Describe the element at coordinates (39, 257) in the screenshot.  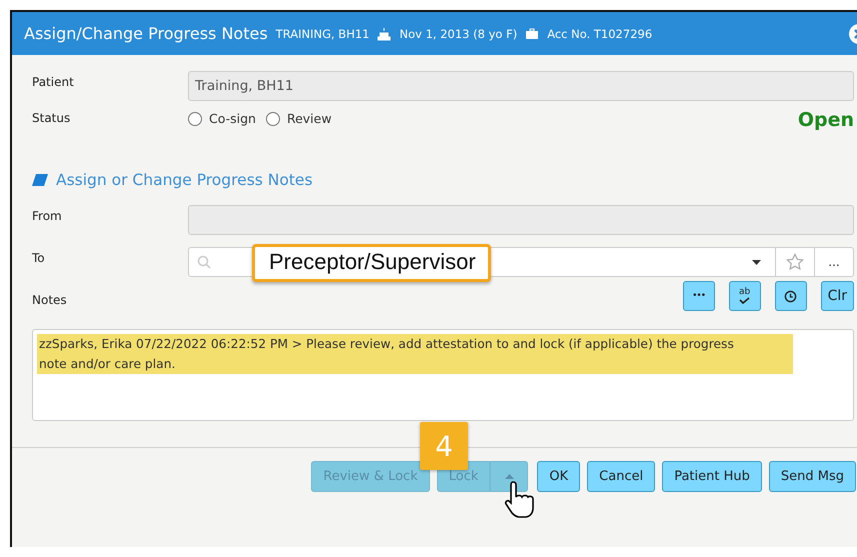
I see `field-label: To` at that location.